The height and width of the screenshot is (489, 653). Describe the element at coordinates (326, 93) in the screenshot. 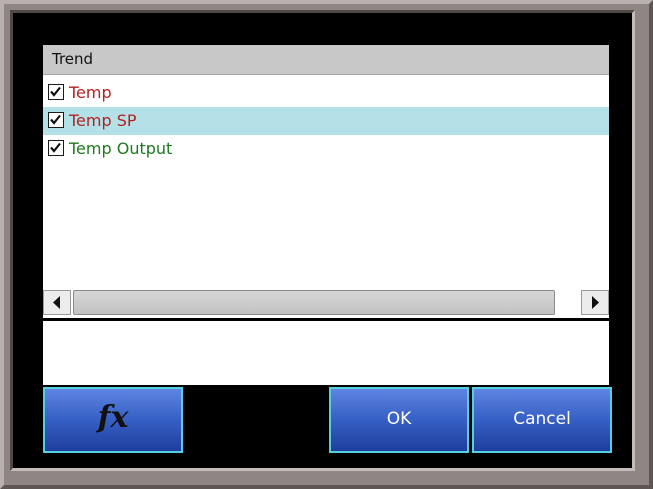

I see `trend-list-item: Temp` at that location.